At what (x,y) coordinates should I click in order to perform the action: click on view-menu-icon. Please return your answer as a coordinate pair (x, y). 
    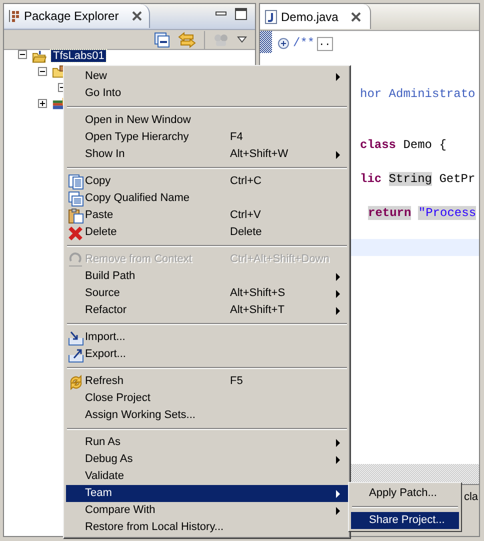
    Looking at the image, I should click on (242, 40).